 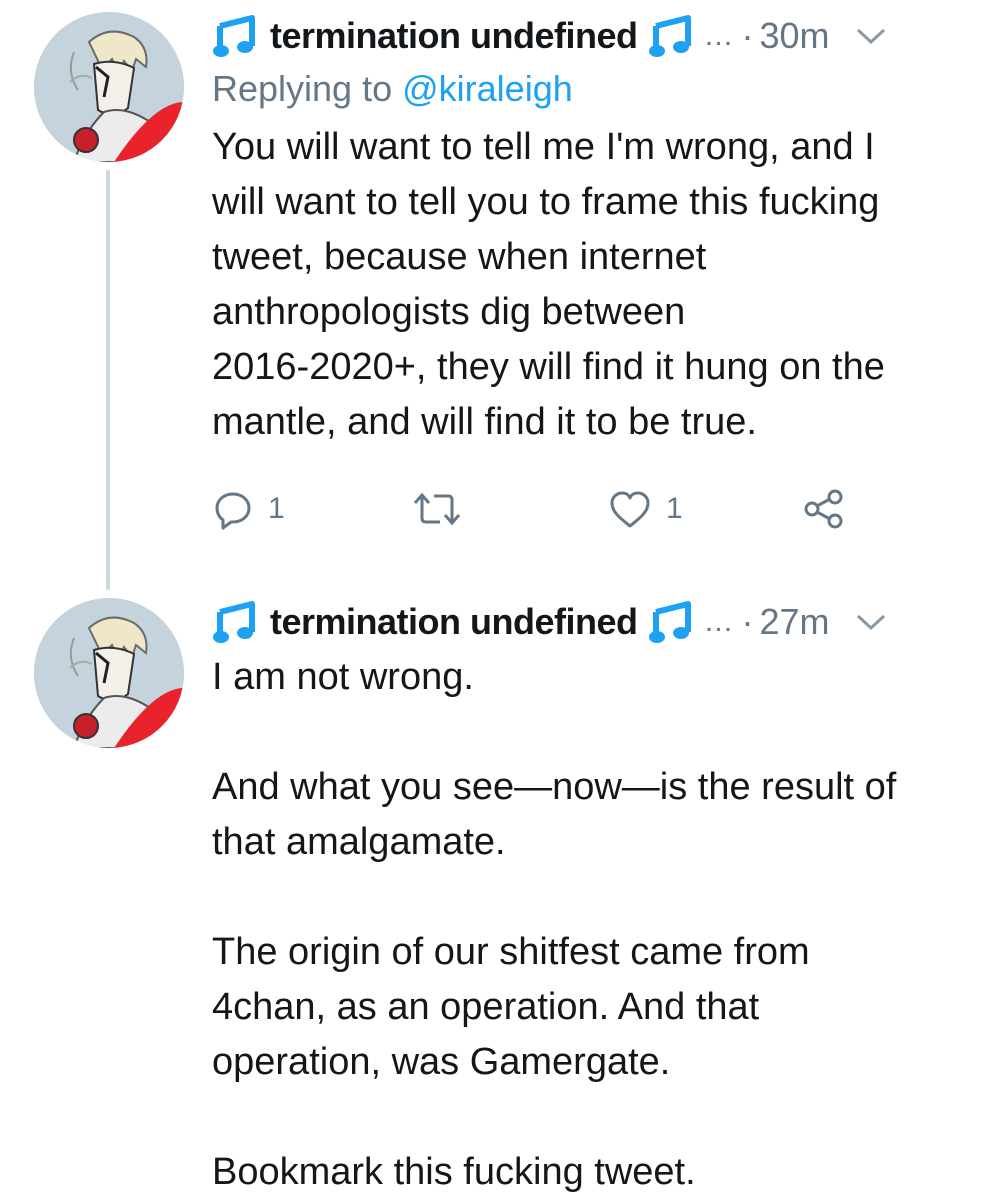 What do you see at coordinates (302, 88) in the screenshot?
I see `replying-prefix: Replying to` at bounding box center [302, 88].